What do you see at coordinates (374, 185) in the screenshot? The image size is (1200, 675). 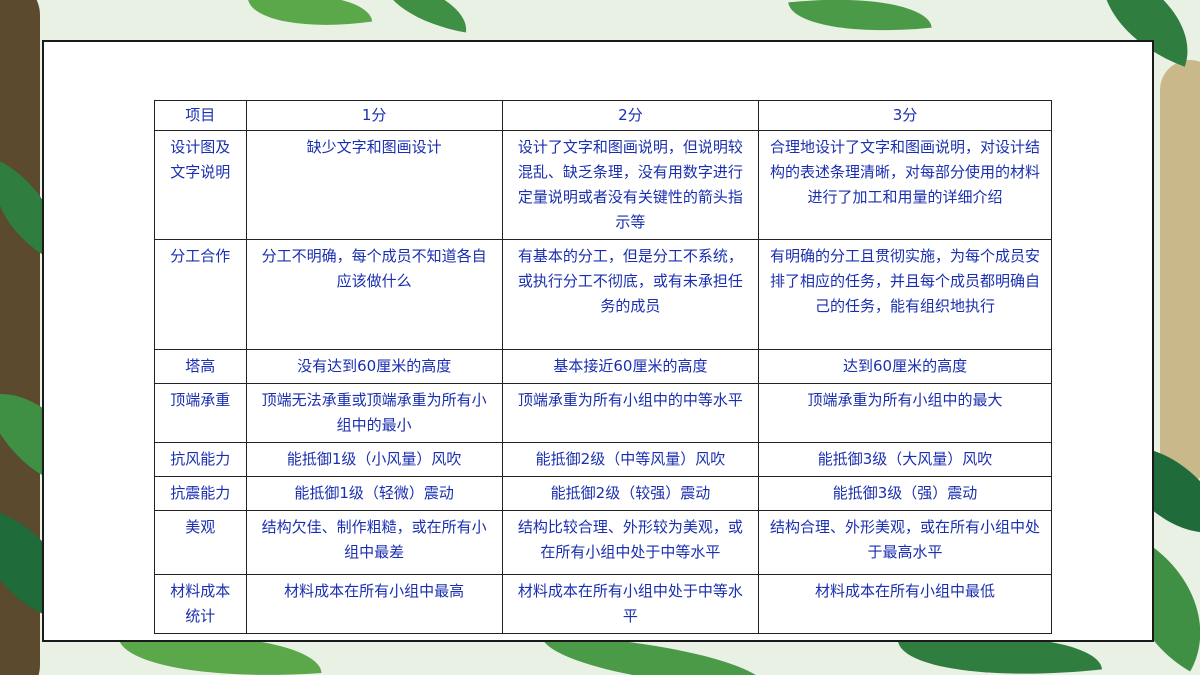 I see `row-score-1: 缺少文字和图画设计` at bounding box center [374, 185].